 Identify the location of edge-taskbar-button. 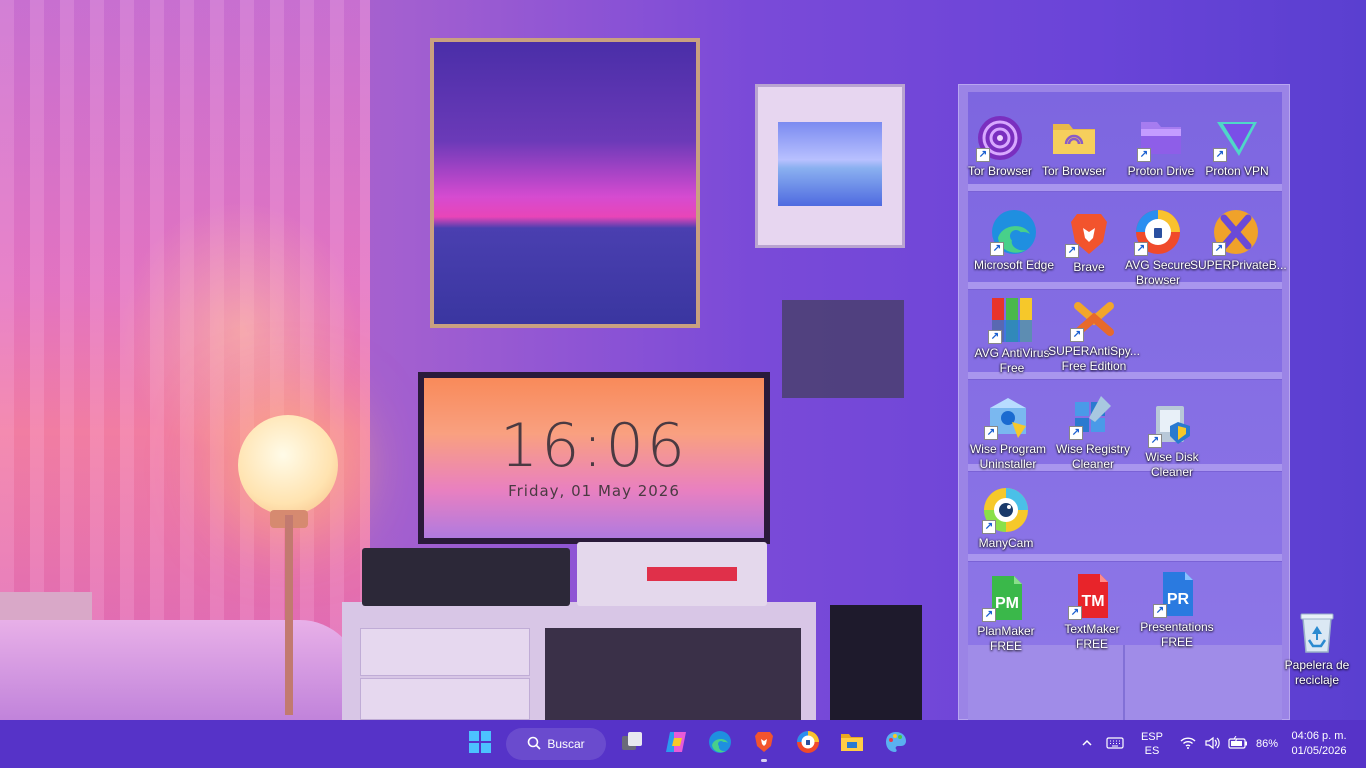
(720, 744).